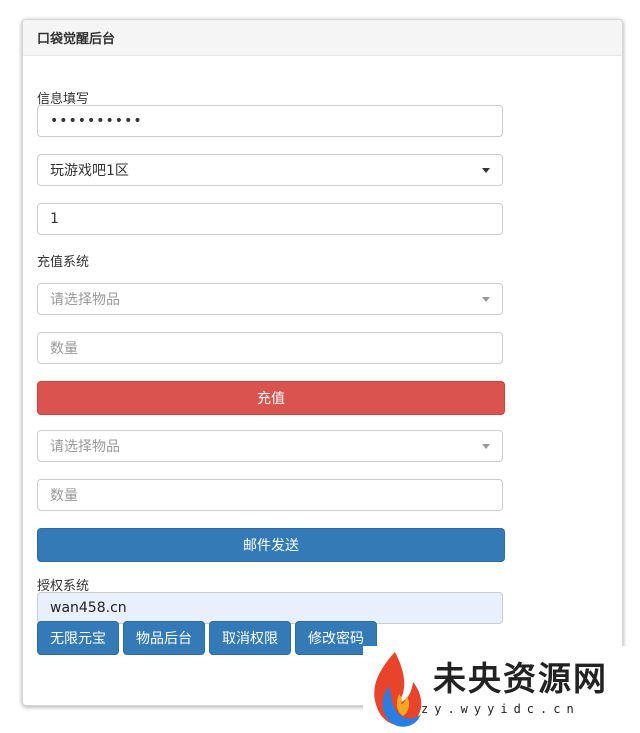 The width and height of the screenshot is (640, 733). Describe the element at coordinates (64, 349) in the screenshot. I see `recharge-quantity-placeholder: 数量` at that location.